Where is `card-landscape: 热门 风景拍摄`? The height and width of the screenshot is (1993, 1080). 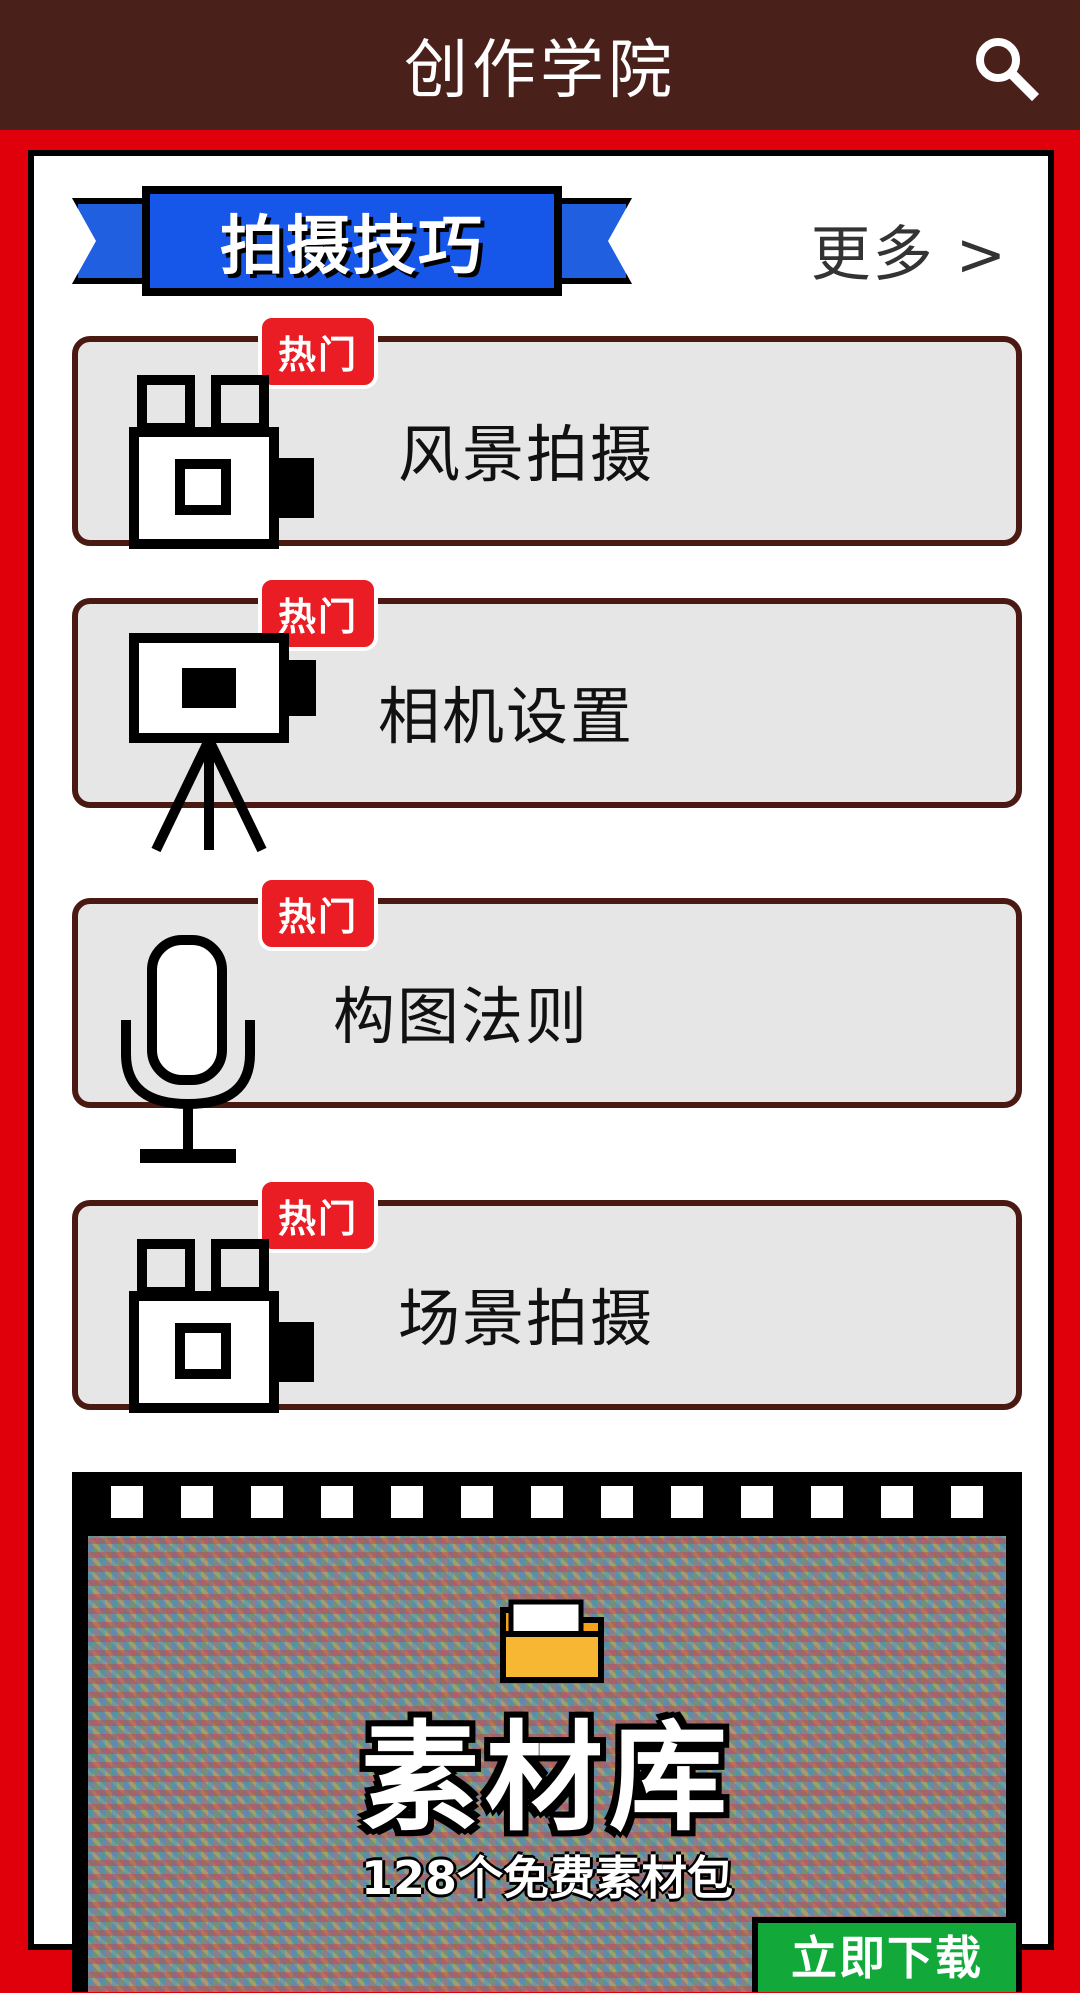 card-landscape: 热门 风景拍摄 is located at coordinates (547, 431).